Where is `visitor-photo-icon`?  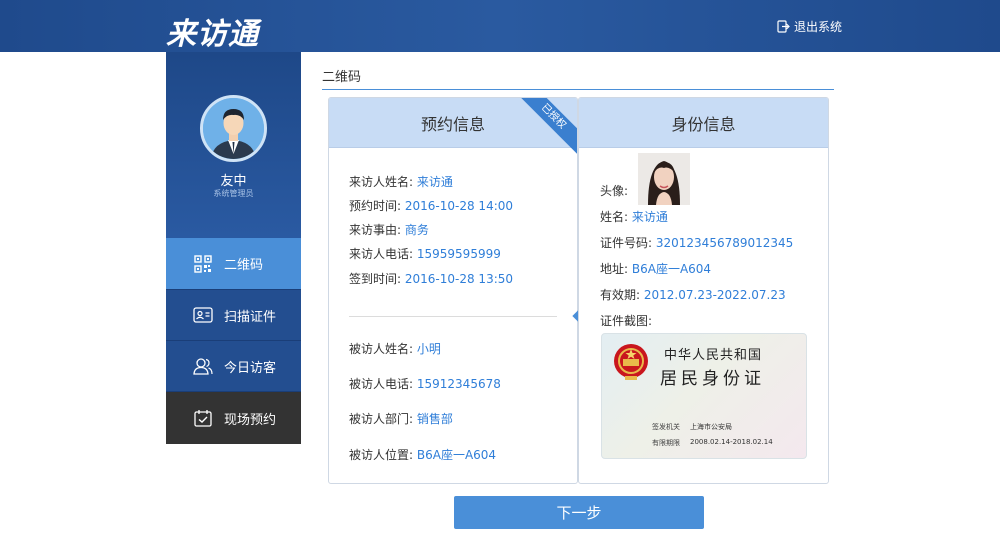
visitor-photo-icon is located at coordinates (664, 179).